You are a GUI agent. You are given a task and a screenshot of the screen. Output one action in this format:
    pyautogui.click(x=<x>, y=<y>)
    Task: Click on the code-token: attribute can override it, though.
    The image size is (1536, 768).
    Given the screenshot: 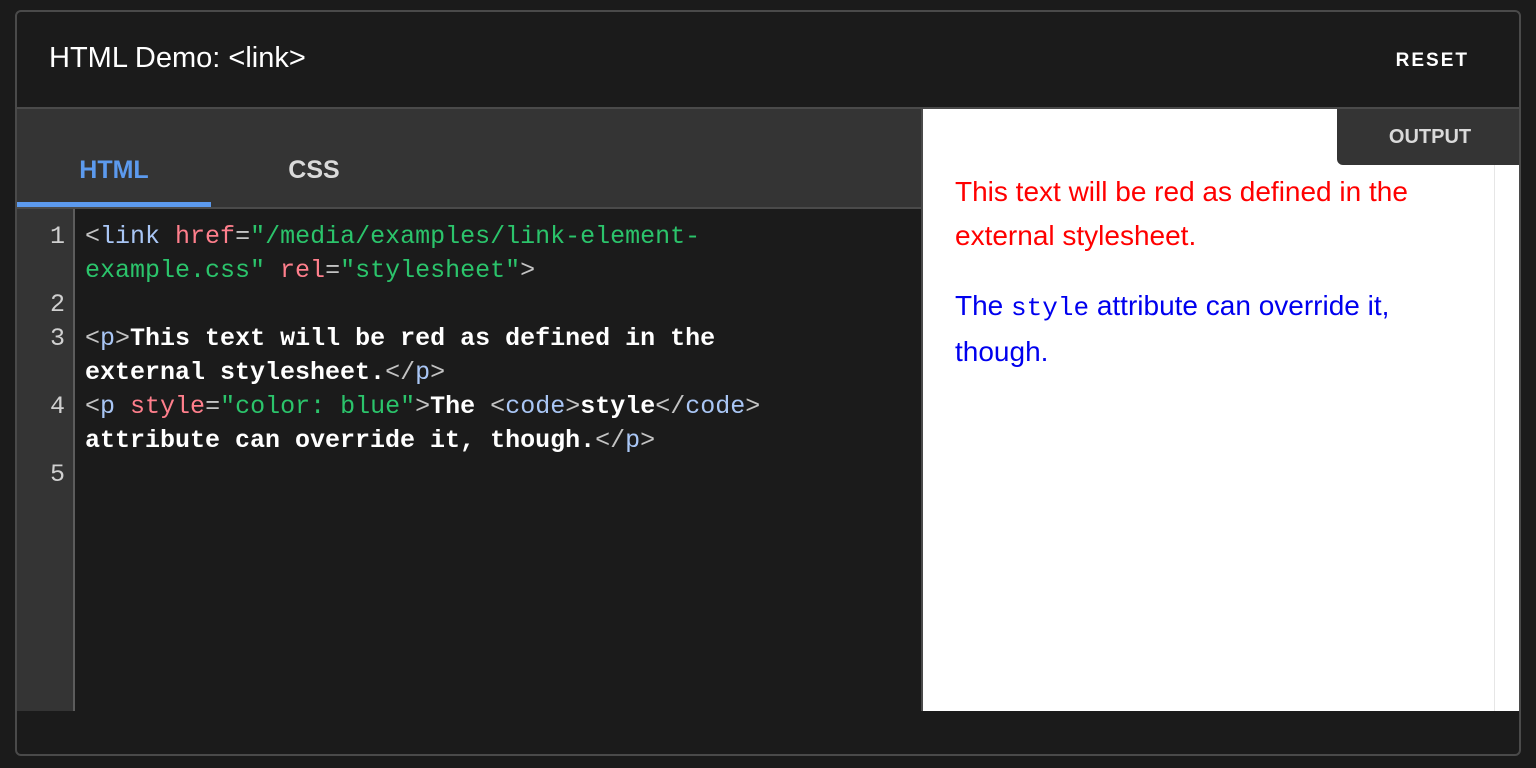 What is the action you would take?
    pyautogui.click(x=340, y=440)
    